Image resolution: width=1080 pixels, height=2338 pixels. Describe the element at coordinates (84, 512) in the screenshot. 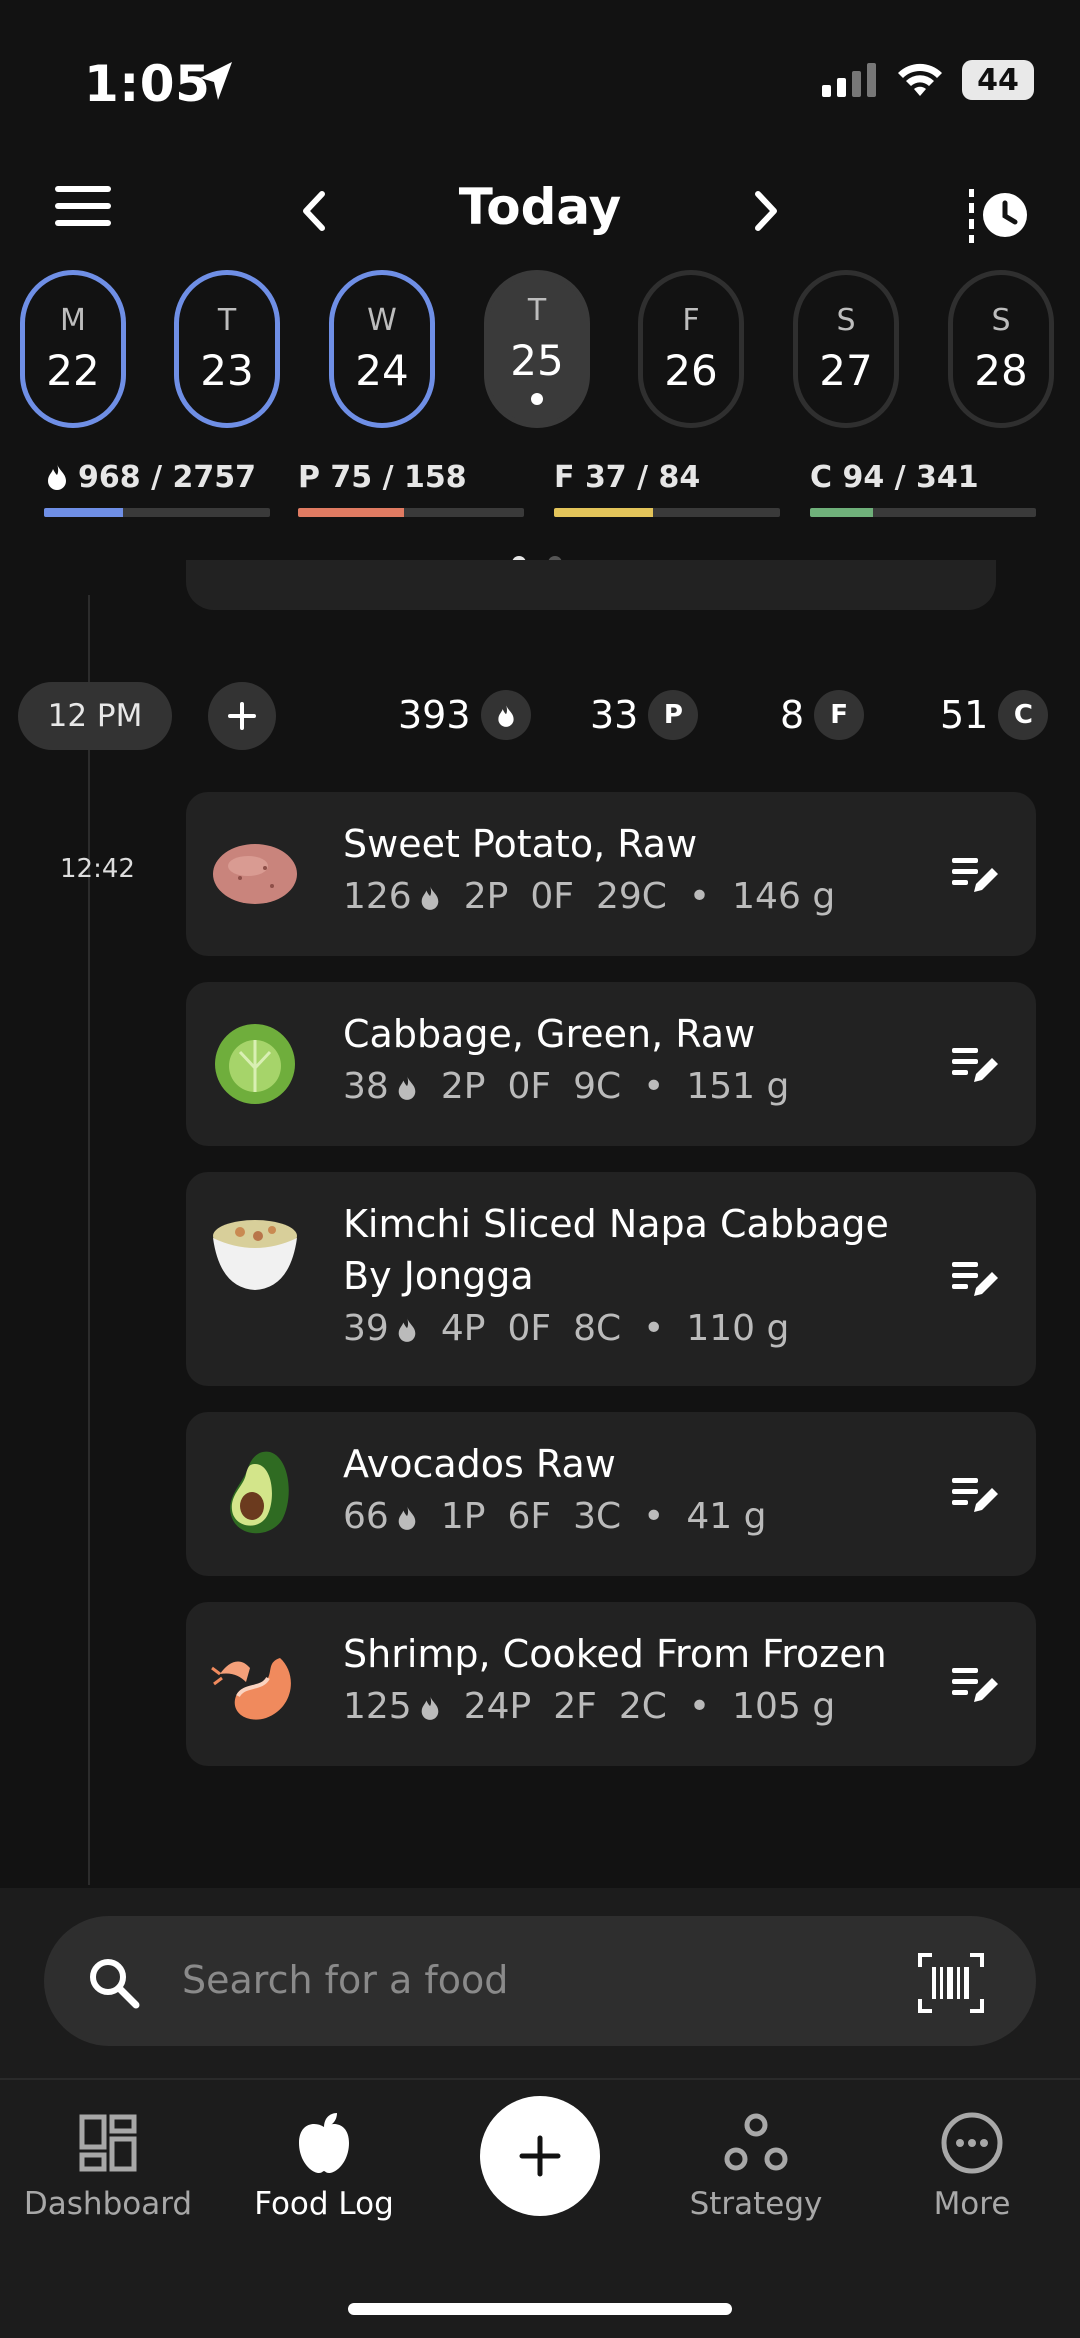

I see `calorie-progress-fill` at that location.